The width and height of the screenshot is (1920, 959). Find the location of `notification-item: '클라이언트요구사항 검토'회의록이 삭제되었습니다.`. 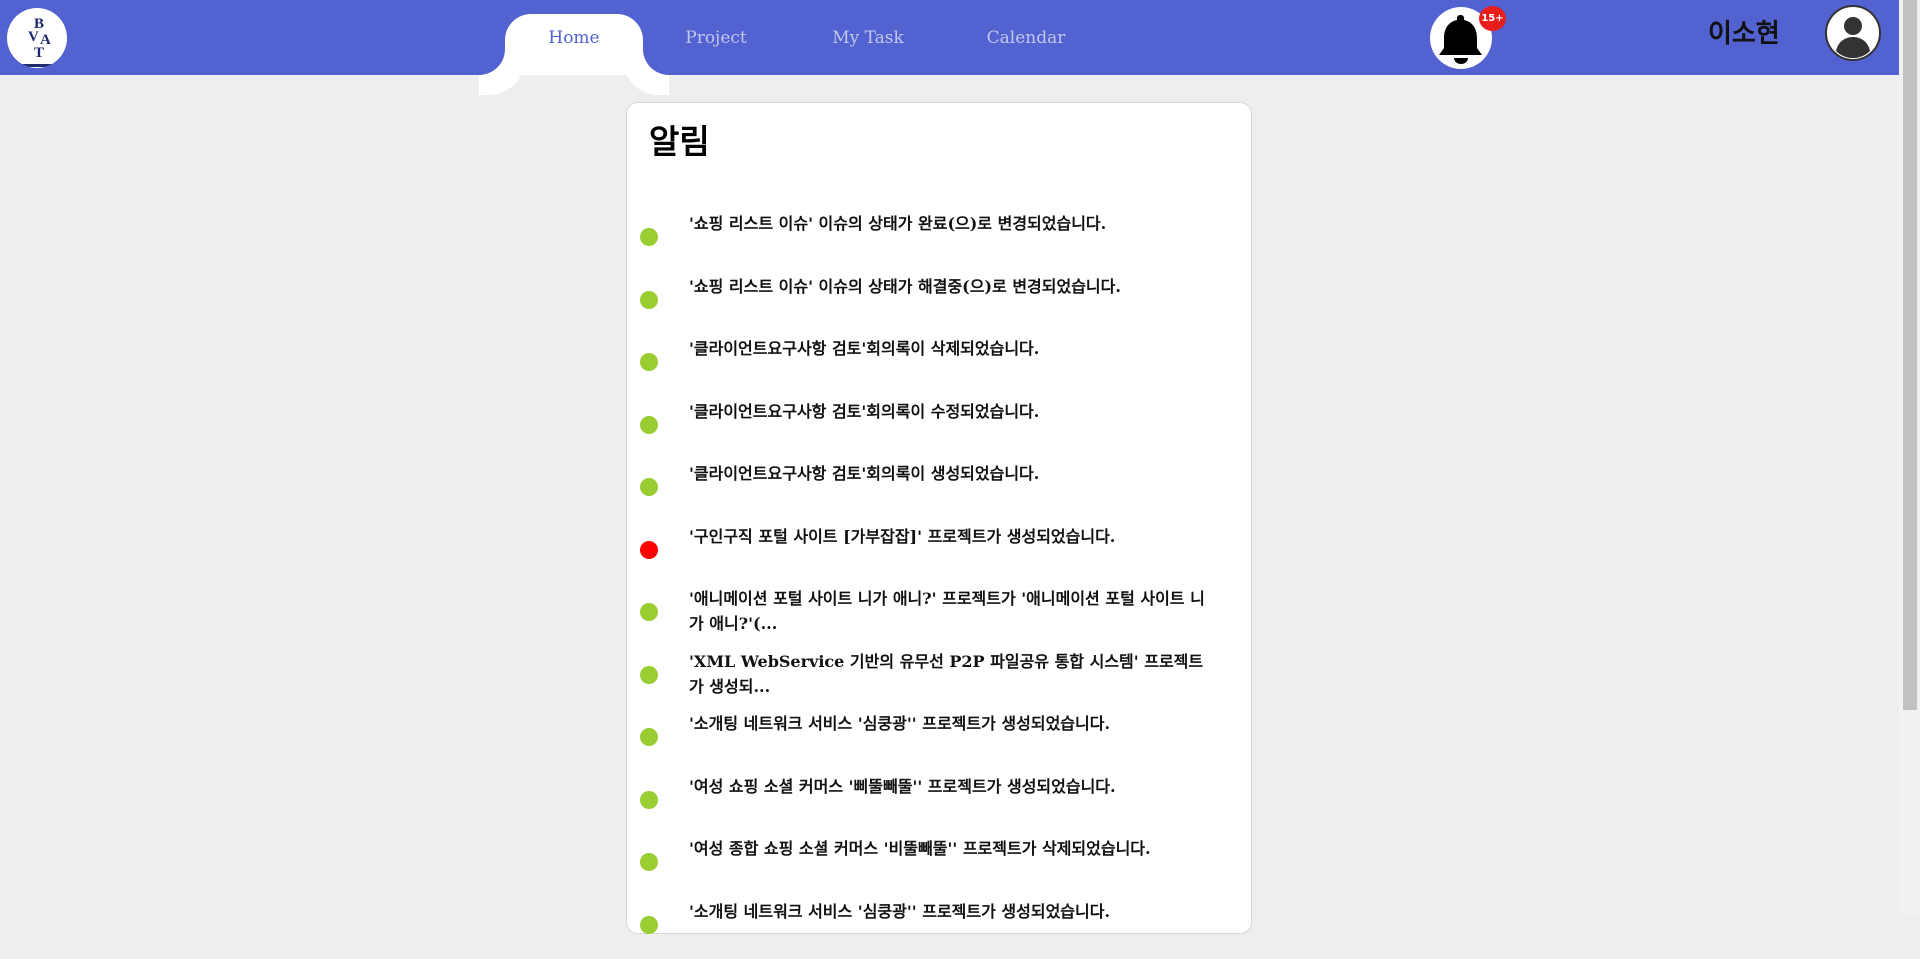

notification-item: '클라이언트요구사항 검토'회의록이 삭제되었습니다. is located at coordinates (939, 366).